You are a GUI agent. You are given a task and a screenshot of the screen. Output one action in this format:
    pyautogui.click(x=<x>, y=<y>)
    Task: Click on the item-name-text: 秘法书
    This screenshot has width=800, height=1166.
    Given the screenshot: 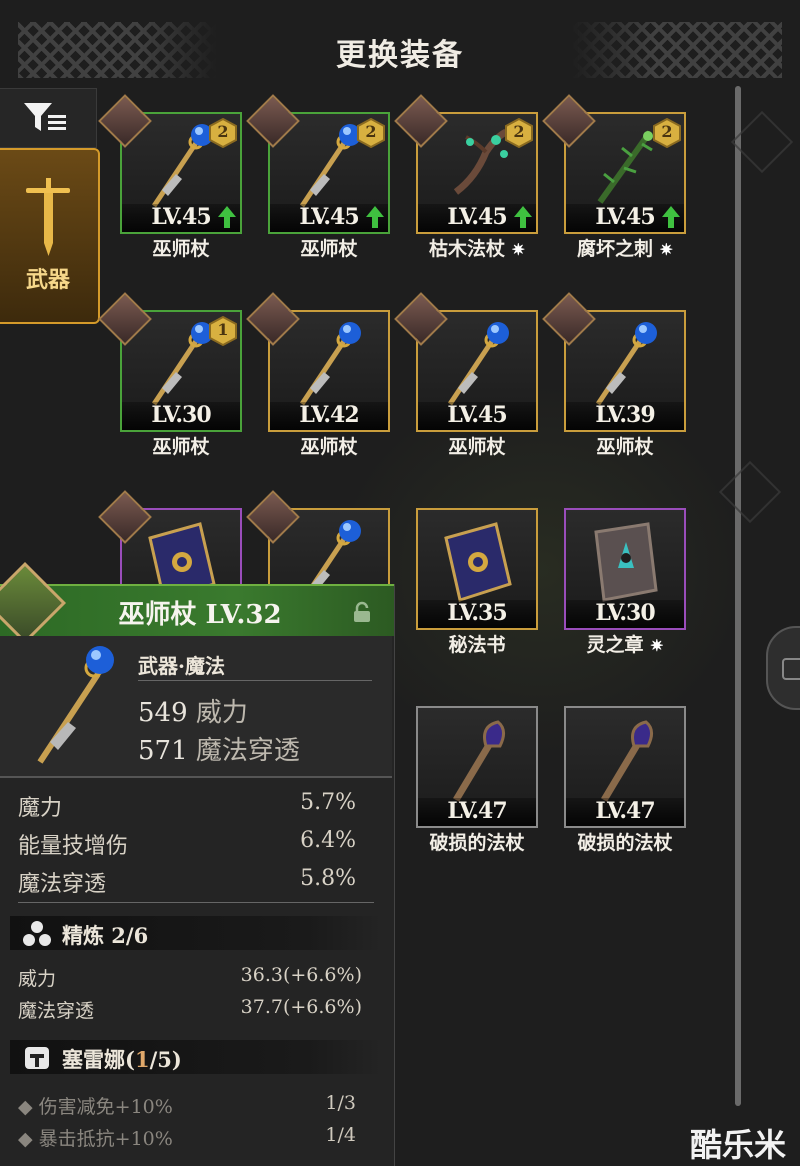 What is the action you would take?
    pyautogui.click(x=477, y=645)
    